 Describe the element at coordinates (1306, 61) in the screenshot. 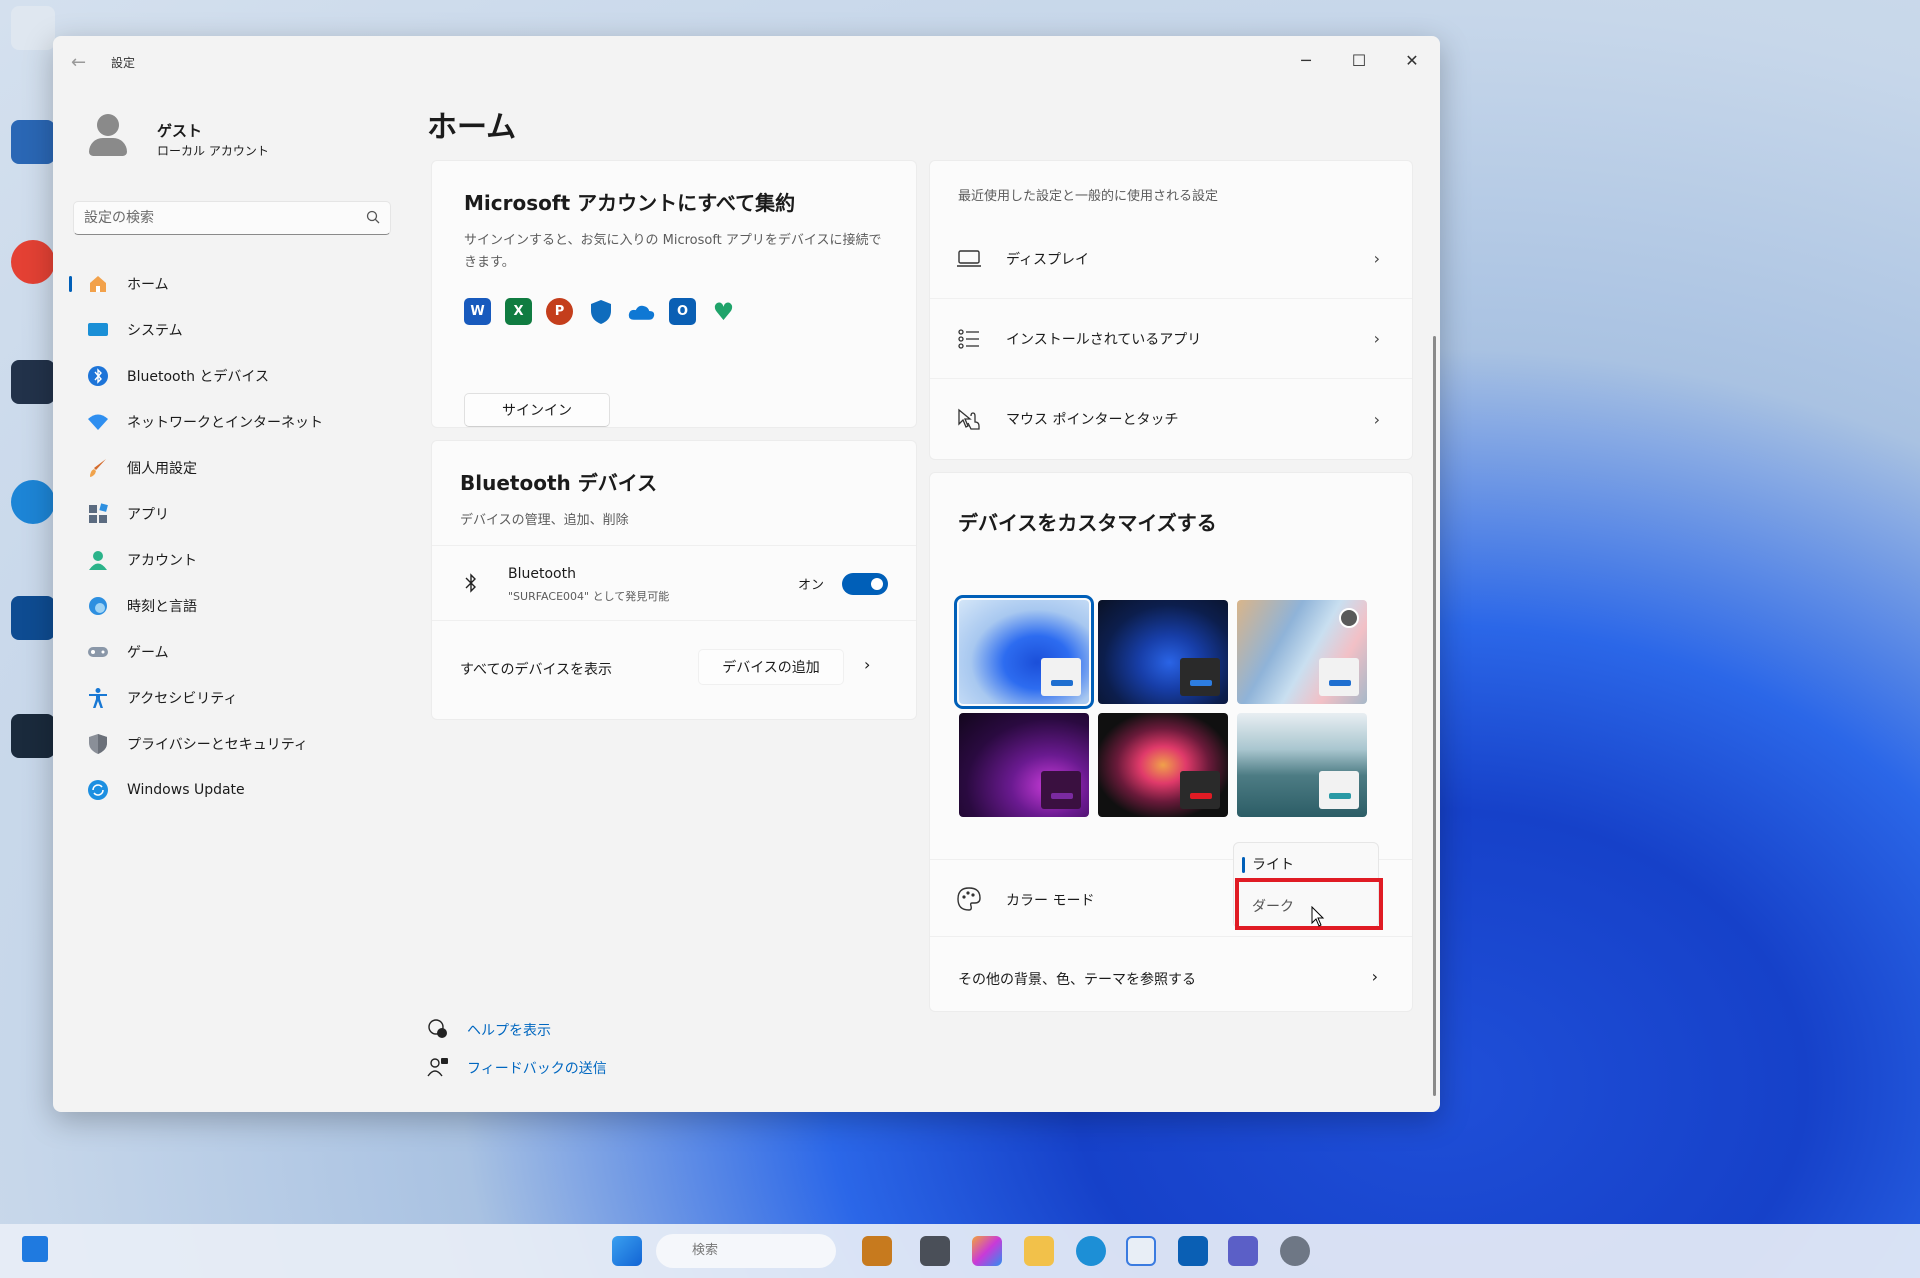

I see `minimize-button: ─` at that location.